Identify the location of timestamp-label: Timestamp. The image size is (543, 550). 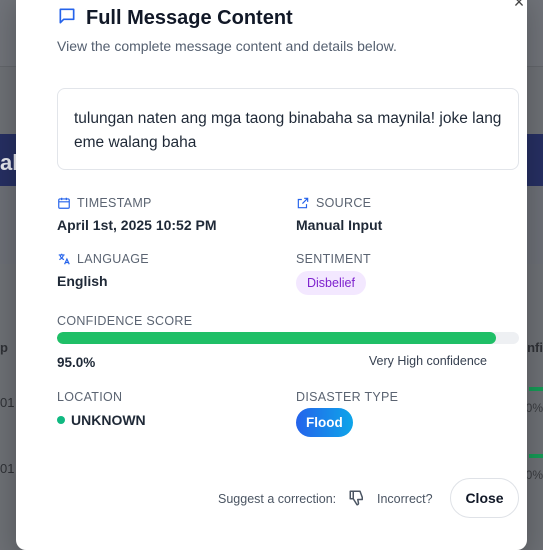
(104, 203).